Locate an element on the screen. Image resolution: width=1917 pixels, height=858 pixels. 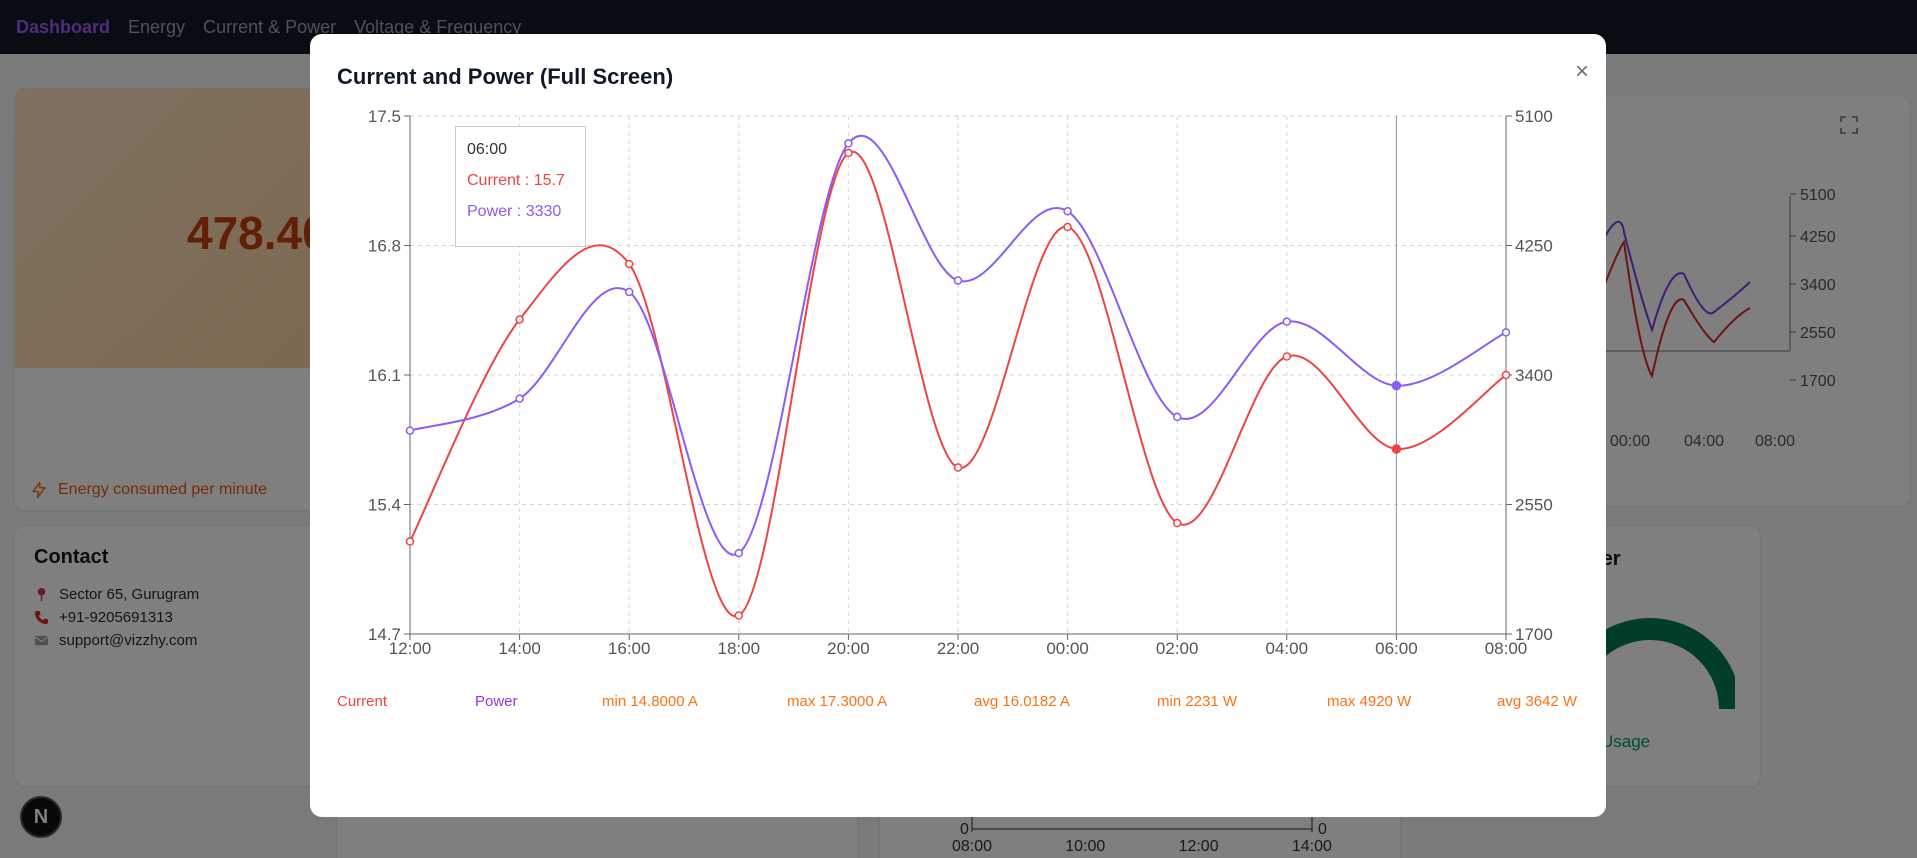
y-left-tick-label: 16.1 is located at coordinates (384, 375).